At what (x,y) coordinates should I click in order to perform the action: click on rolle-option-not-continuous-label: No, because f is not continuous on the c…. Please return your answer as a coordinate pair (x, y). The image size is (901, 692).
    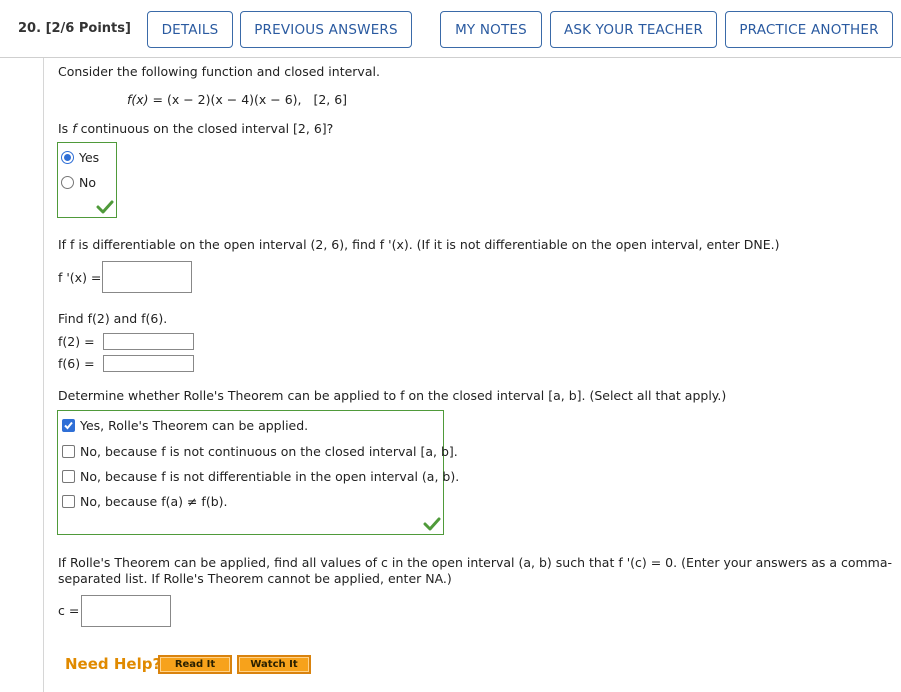
    Looking at the image, I should click on (269, 451).